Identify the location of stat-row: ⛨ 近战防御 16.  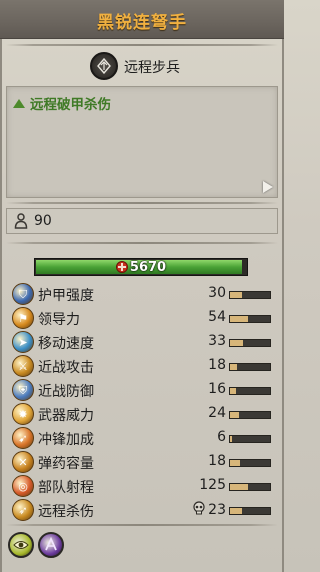
(142, 390).